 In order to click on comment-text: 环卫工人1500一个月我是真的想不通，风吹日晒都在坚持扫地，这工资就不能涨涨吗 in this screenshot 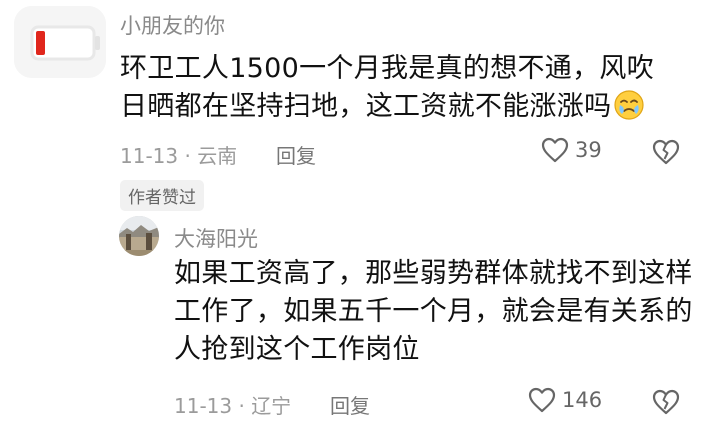, I will do `click(400, 91)`.